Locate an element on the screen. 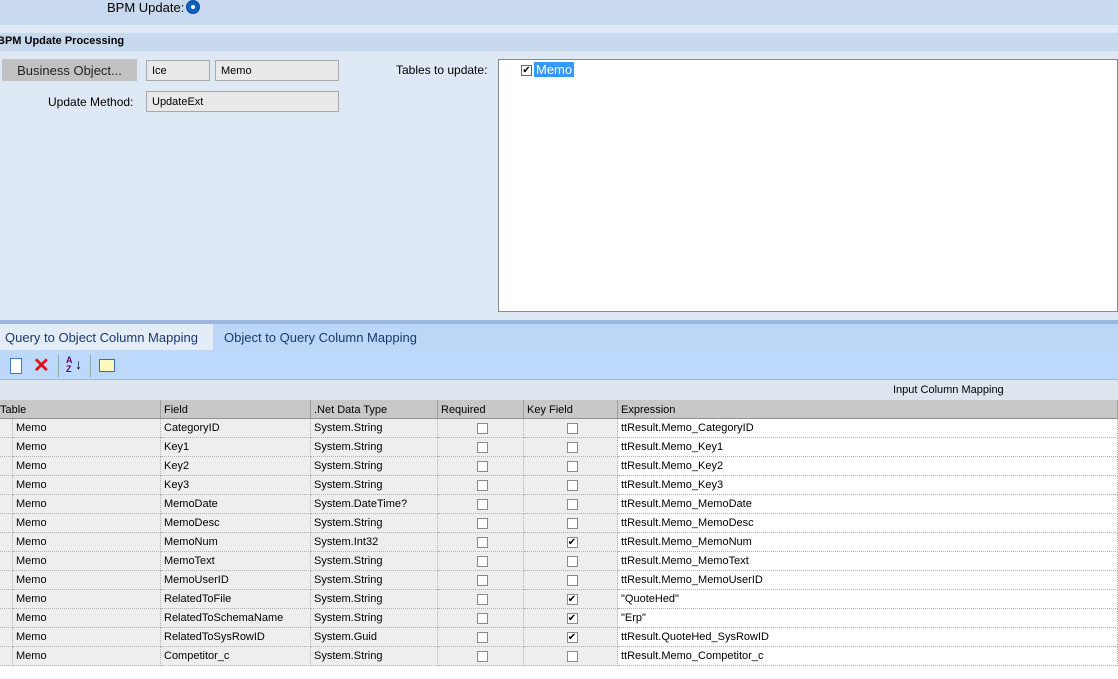 This screenshot has height=679, width=1118. cell-expression: "Erp" is located at coordinates (868, 618).